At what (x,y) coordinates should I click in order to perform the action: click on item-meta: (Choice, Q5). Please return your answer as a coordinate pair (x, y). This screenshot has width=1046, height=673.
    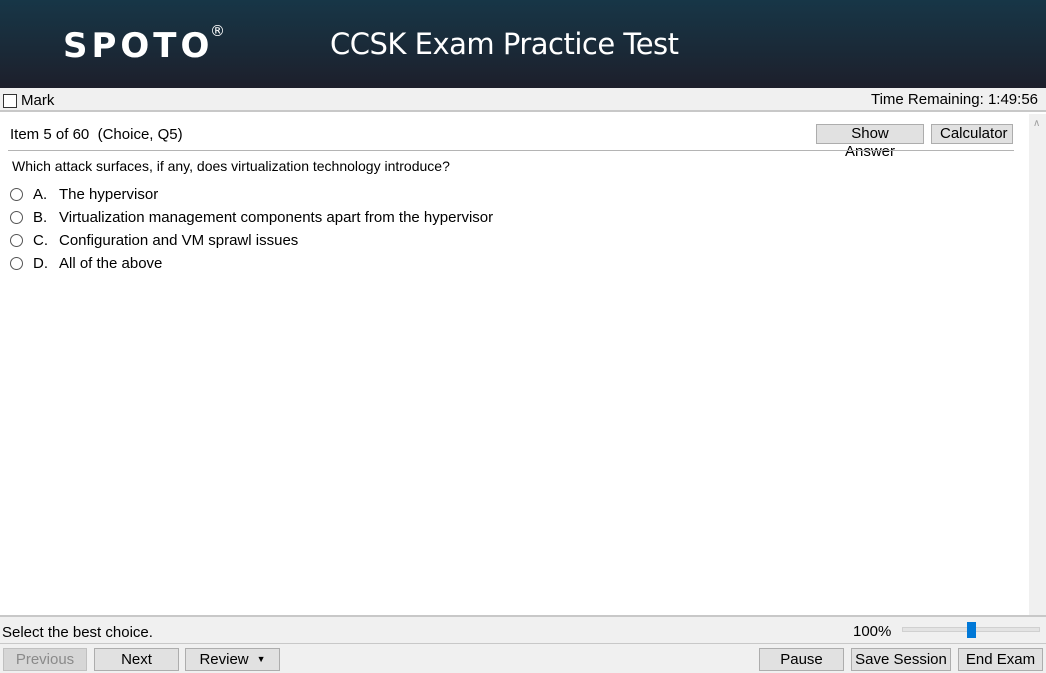
    Looking at the image, I should click on (140, 134).